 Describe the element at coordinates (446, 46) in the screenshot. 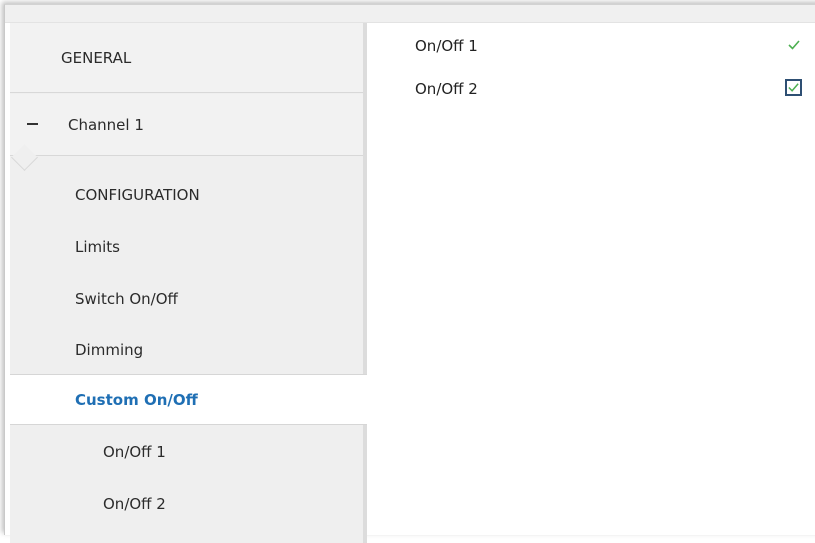

I see `option-label: On/Off 1` at that location.